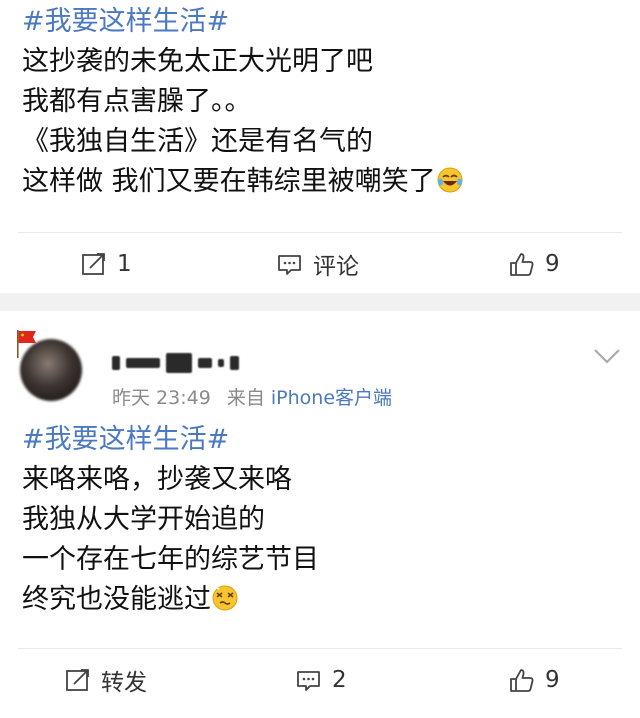 The width and height of the screenshot is (640, 718). Describe the element at coordinates (161, 398) in the screenshot. I see `post-time: 昨天 23:49` at that location.